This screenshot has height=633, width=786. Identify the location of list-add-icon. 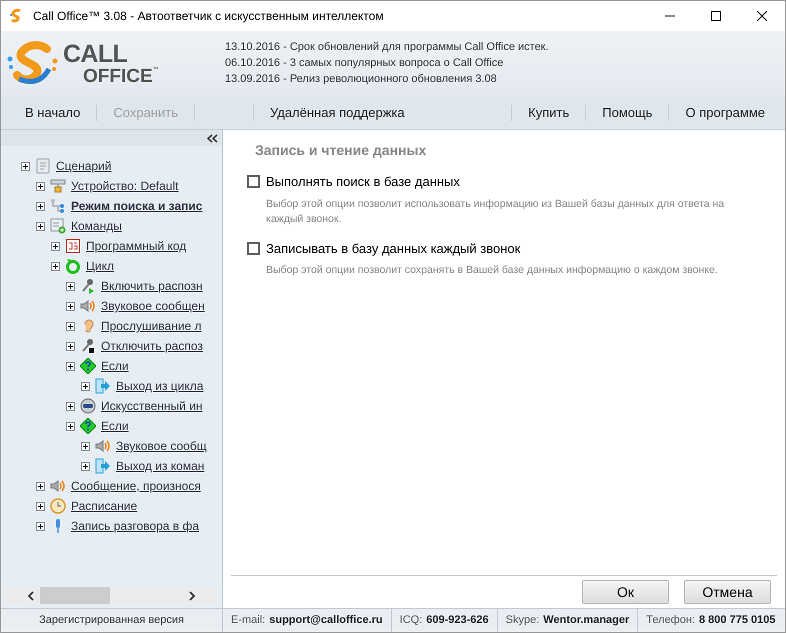
(58, 226).